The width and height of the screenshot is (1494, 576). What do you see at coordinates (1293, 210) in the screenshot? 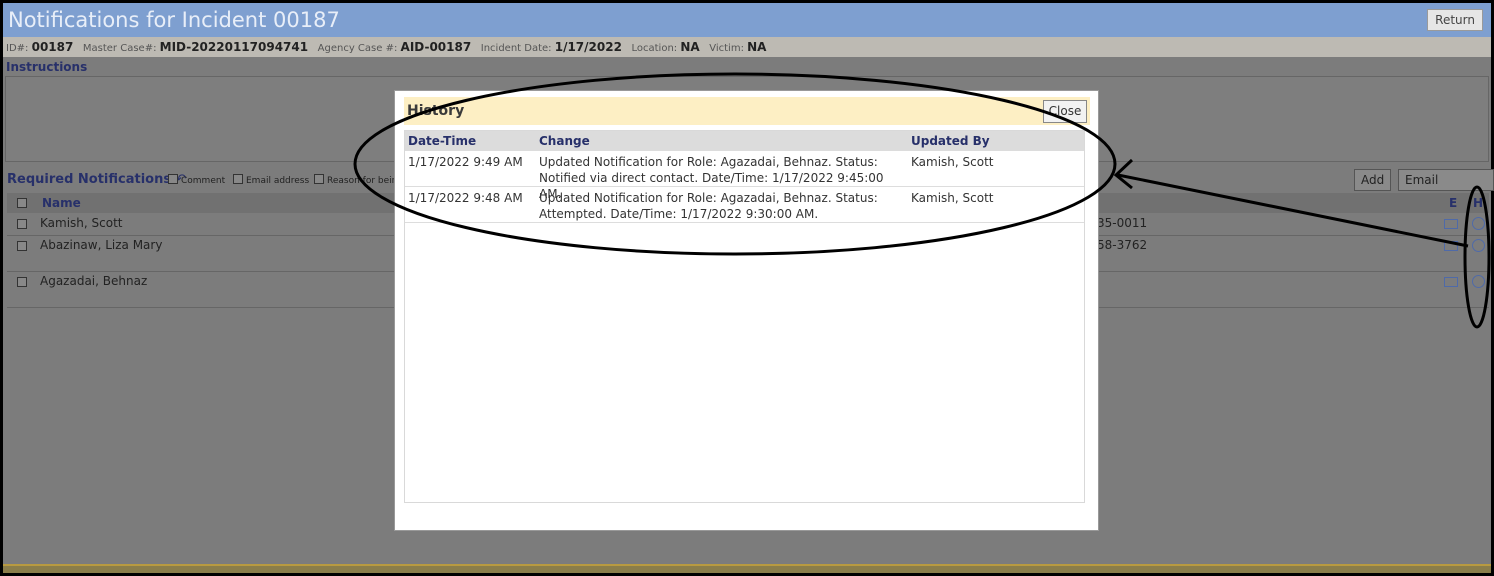
I see `annotation-arrow-line` at bounding box center [1293, 210].